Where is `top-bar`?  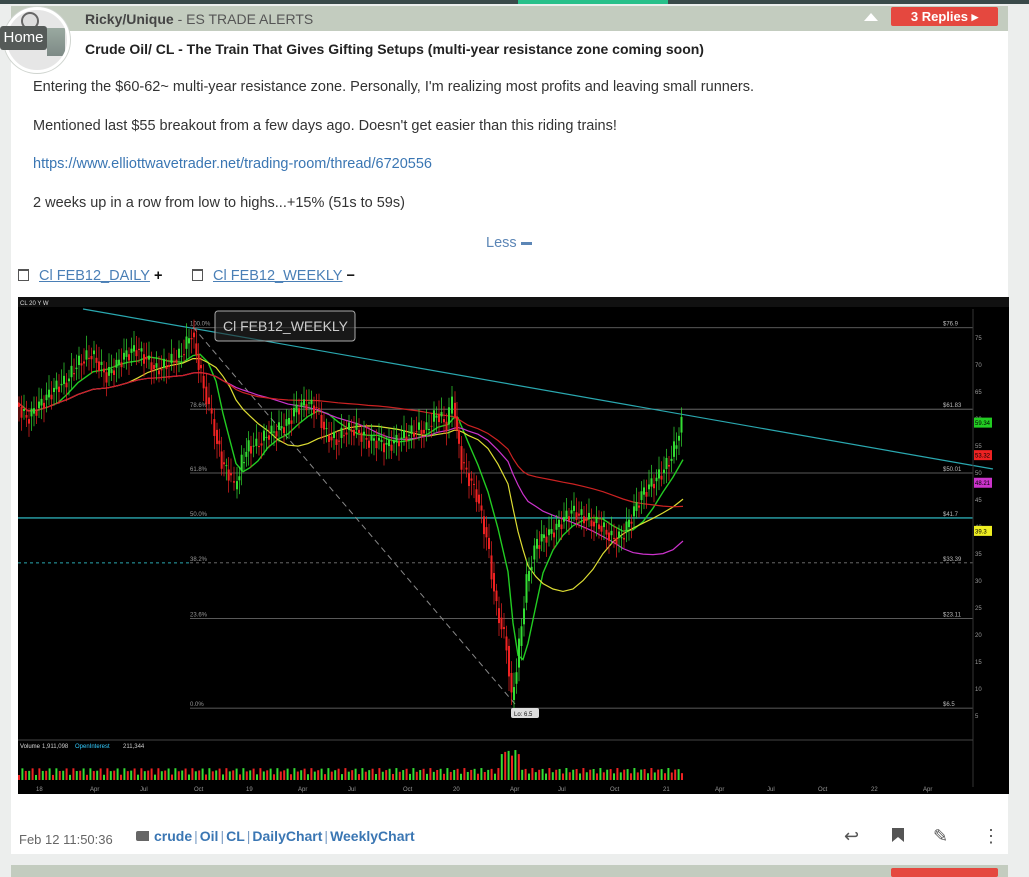
top-bar is located at coordinates (514, 2).